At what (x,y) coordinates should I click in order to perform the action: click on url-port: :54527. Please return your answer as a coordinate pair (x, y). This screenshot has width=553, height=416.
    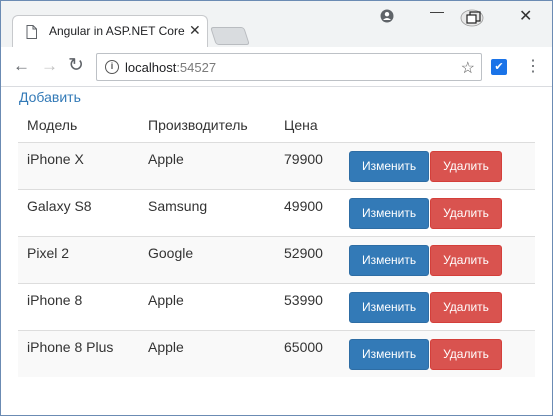
    Looking at the image, I should click on (196, 67).